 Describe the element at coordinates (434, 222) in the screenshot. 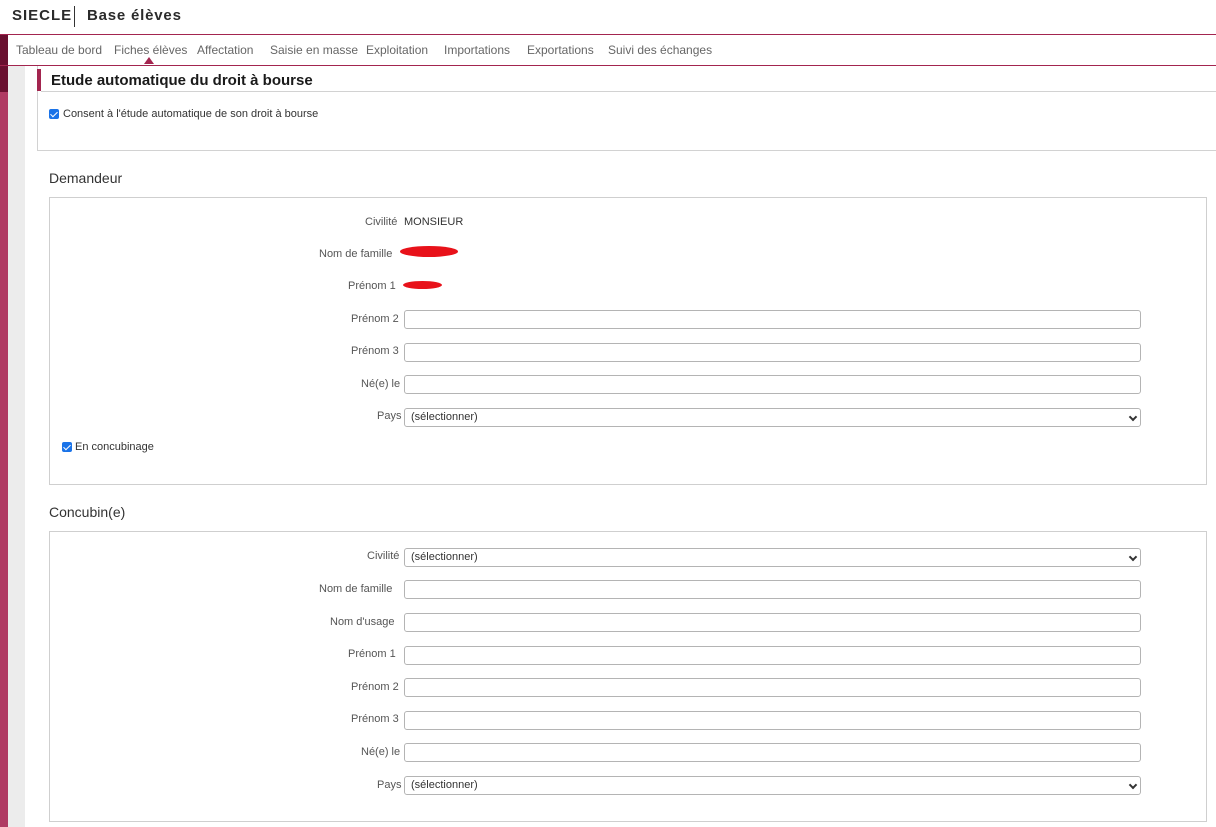

I see `demandeur-civilite-value: MONSIEUR` at that location.